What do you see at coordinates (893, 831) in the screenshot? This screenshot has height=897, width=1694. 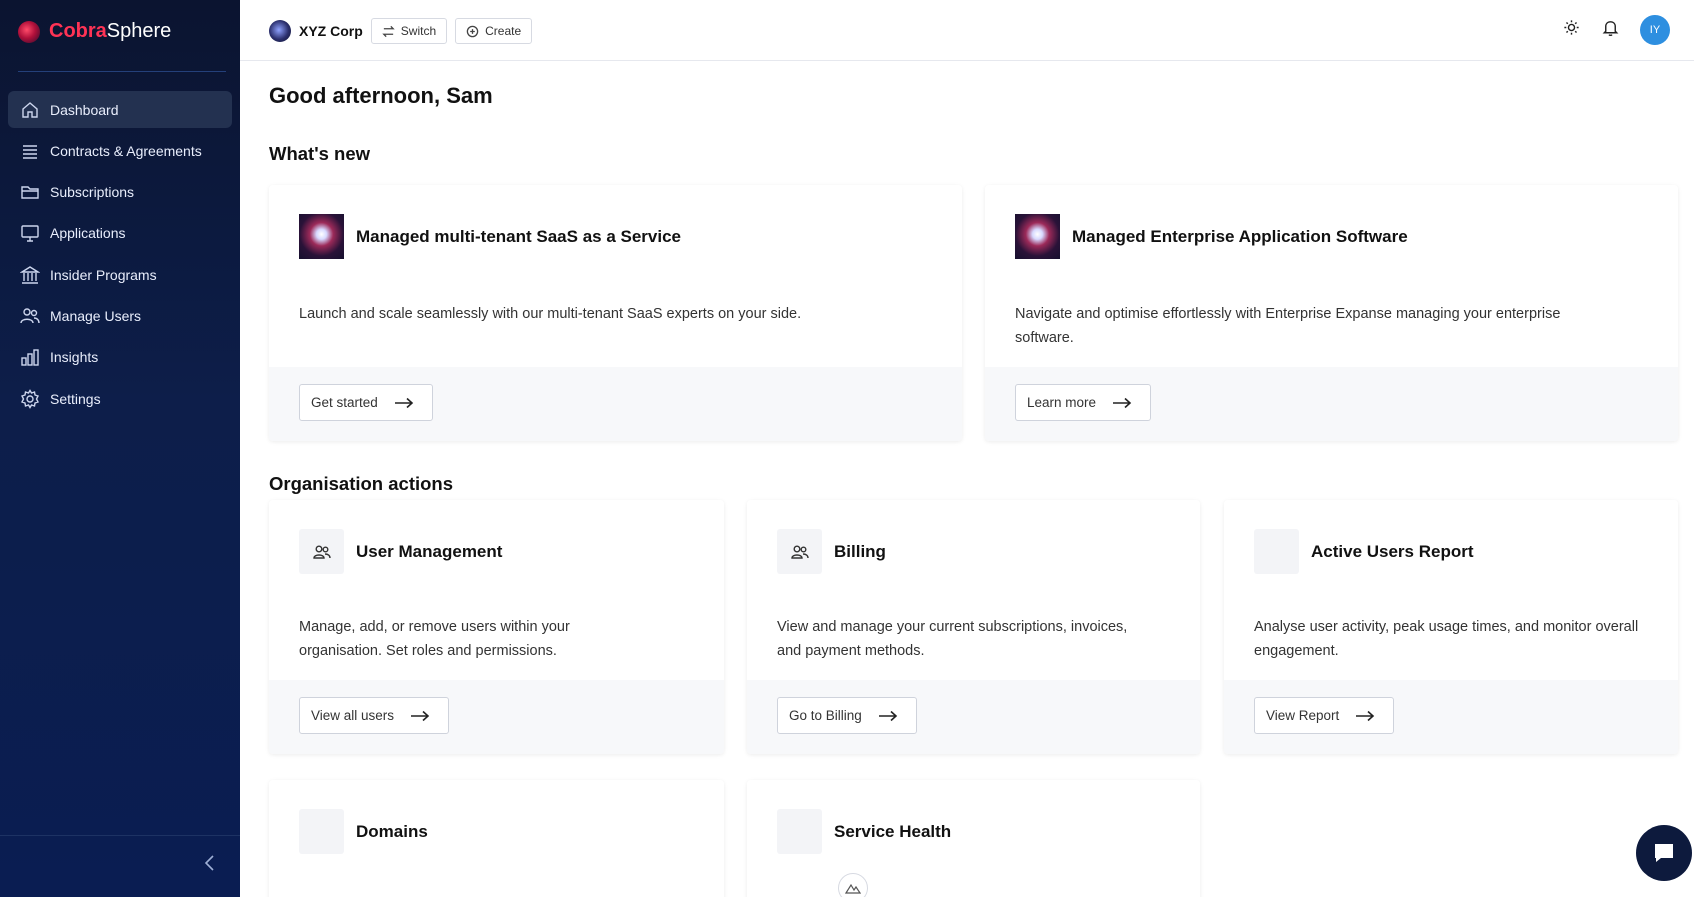 I see `card-title: Service Health` at bounding box center [893, 831].